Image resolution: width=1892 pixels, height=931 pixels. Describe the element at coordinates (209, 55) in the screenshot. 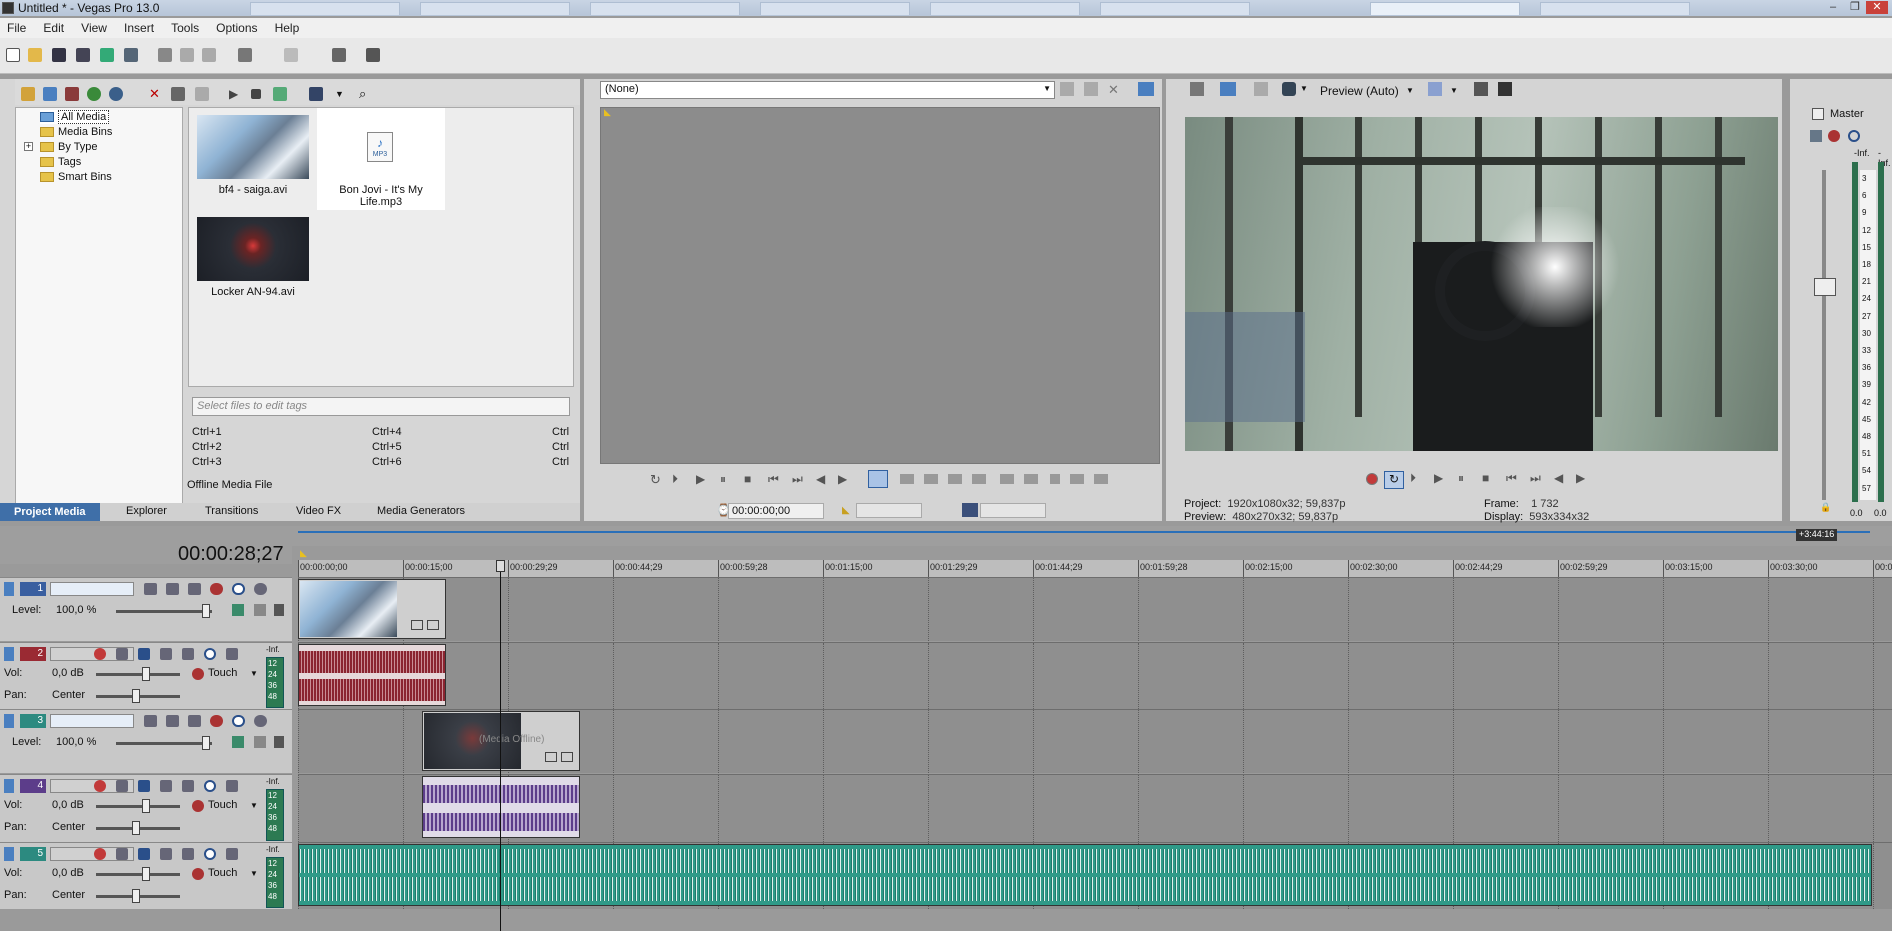

I see `paste-icon` at that location.